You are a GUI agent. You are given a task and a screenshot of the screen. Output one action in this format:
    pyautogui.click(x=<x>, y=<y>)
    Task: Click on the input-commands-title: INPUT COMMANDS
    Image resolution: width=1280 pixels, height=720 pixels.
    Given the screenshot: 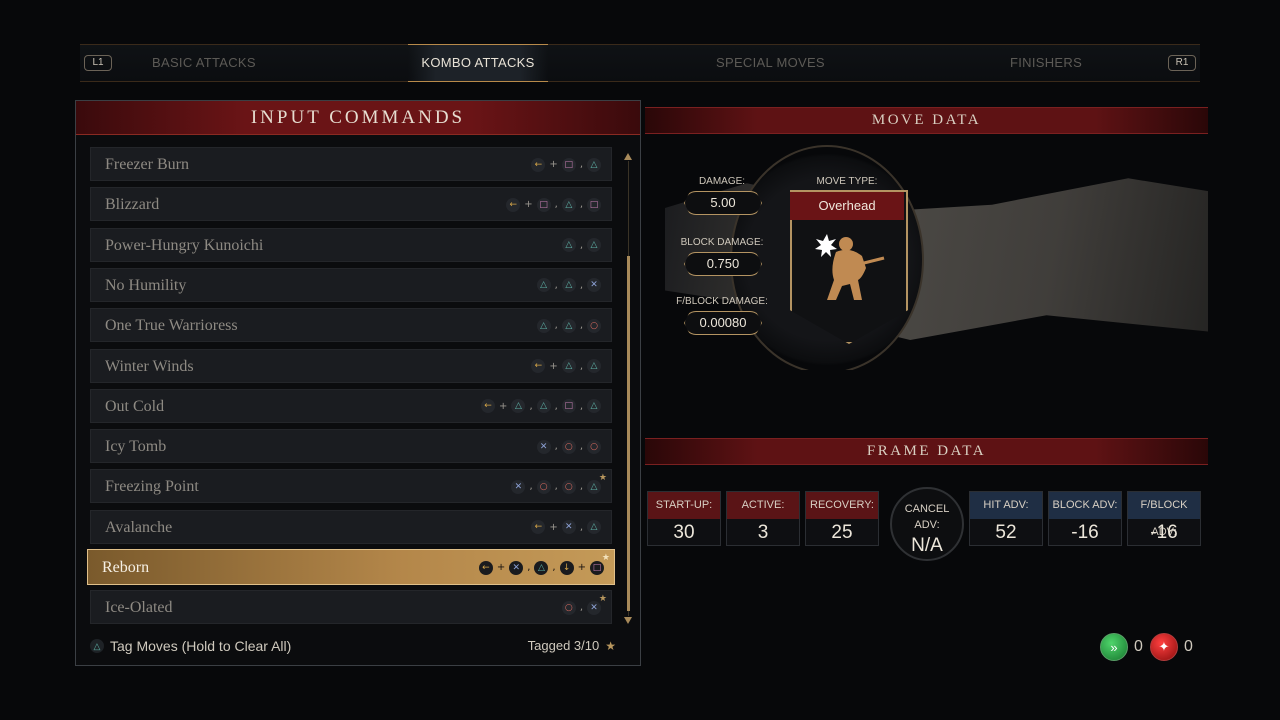 What is the action you would take?
    pyautogui.click(x=358, y=118)
    